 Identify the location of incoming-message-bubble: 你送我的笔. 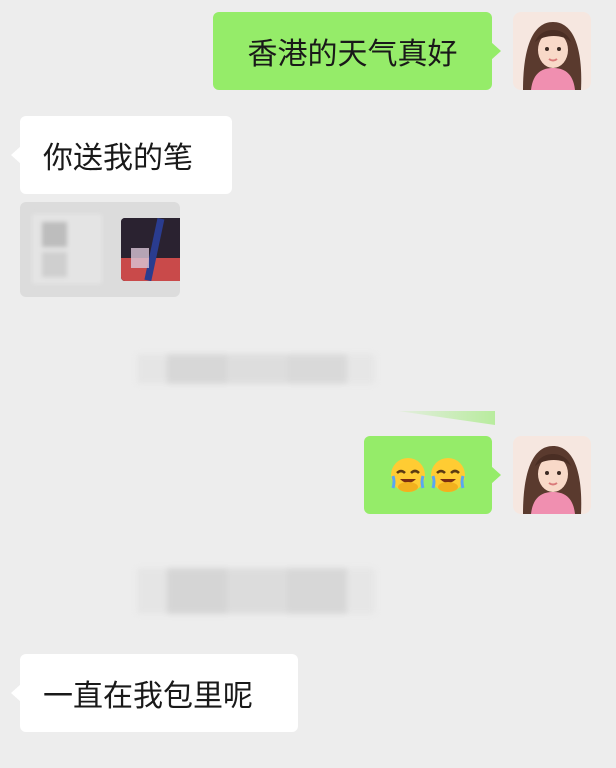
(121, 155).